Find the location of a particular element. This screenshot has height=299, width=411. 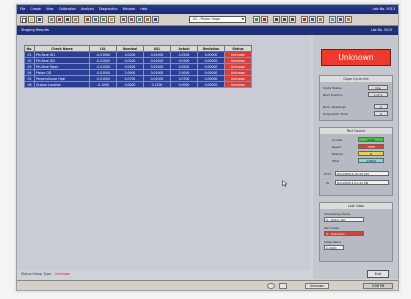

help-icon is located at coordinates (155, 19).